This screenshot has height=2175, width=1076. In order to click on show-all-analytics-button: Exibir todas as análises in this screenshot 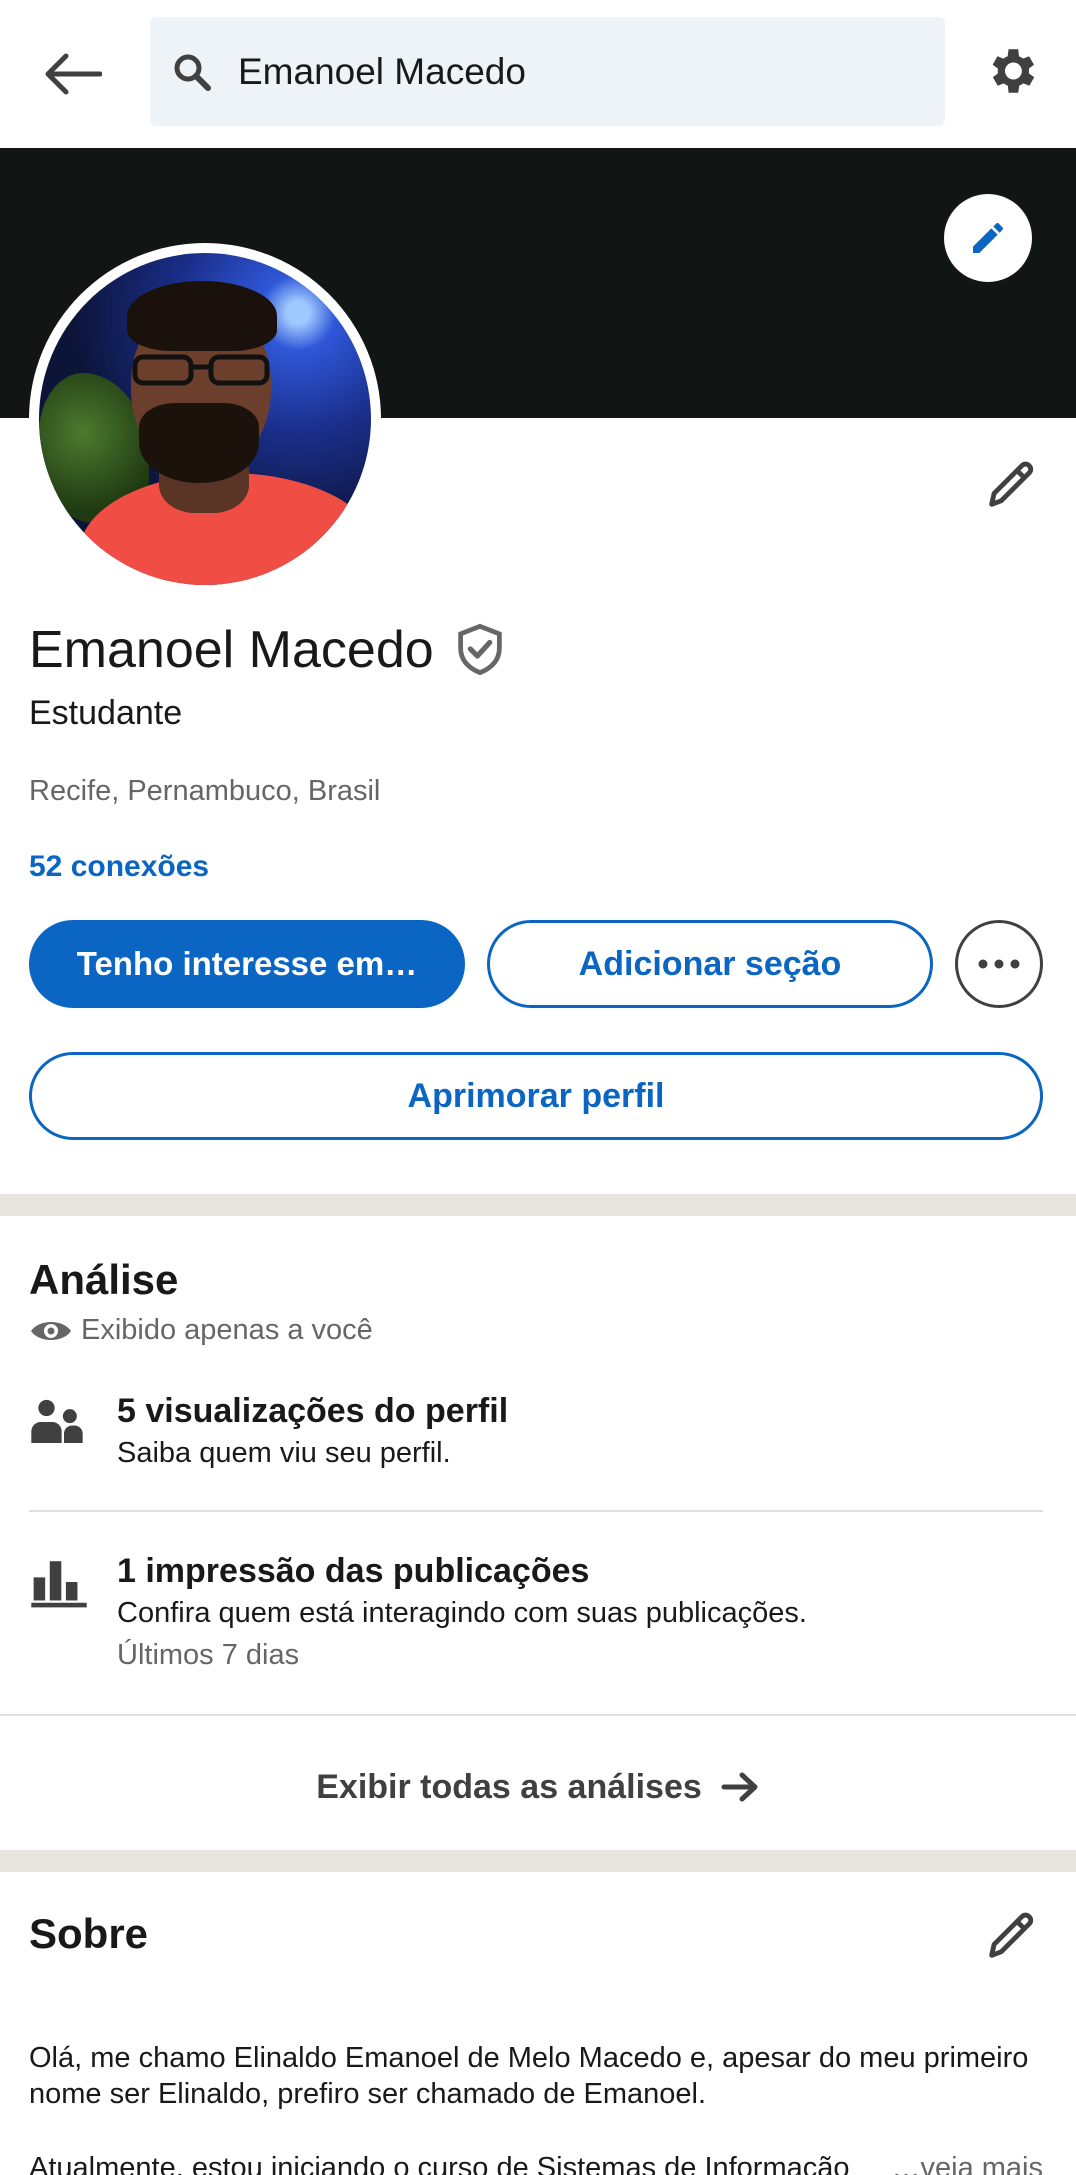, I will do `click(538, 1787)`.